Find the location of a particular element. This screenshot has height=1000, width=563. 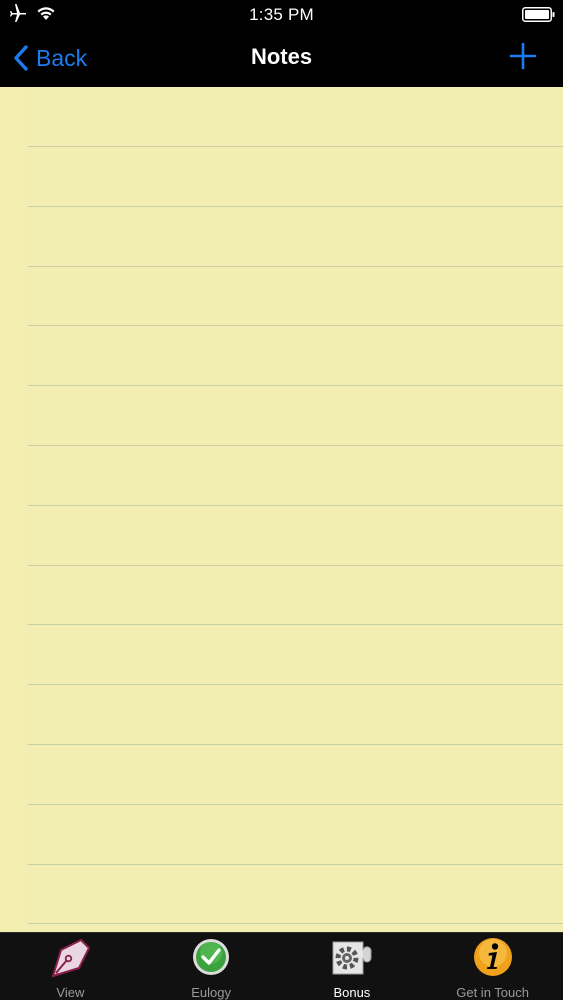

battery-icon is located at coordinates (538, 14).